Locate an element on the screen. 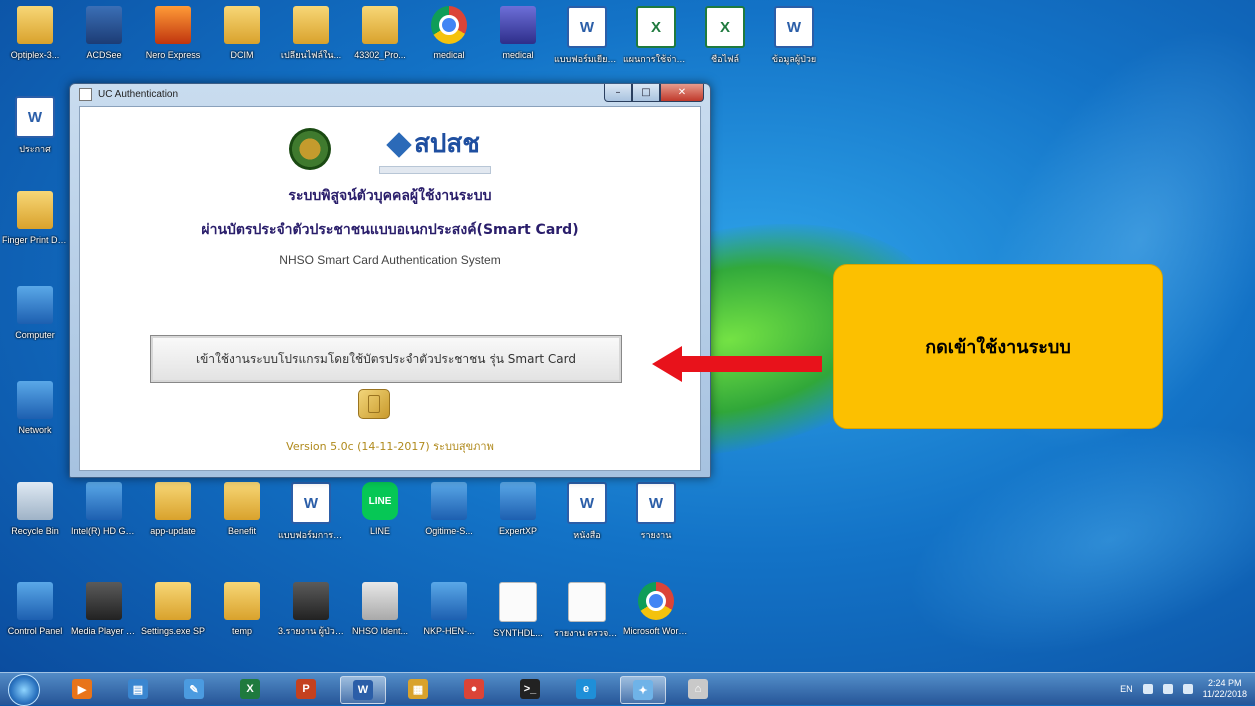  moph-logo-icon is located at coordinates (310, 148).